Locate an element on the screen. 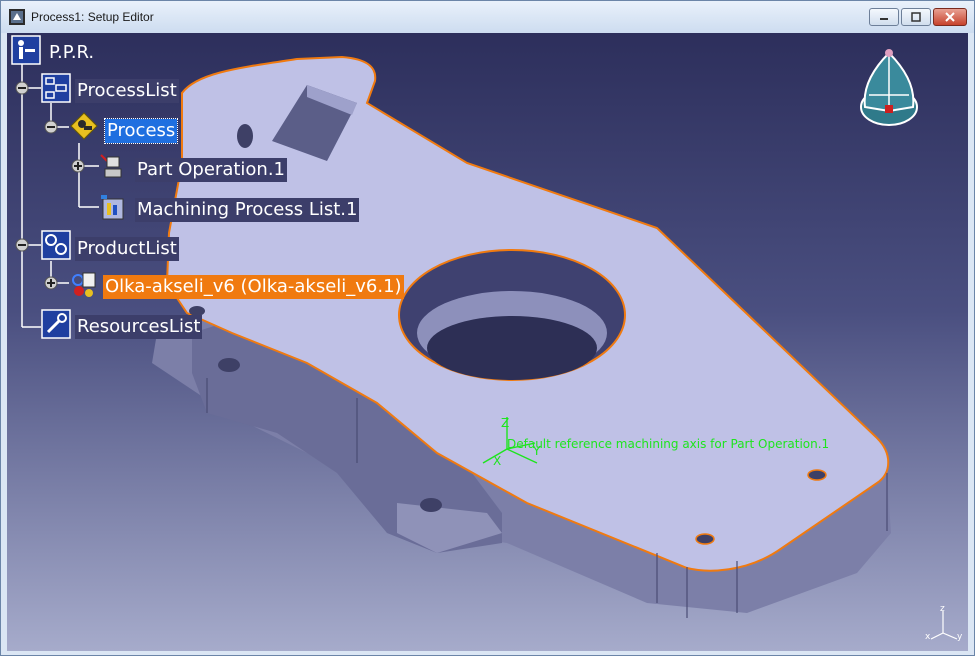 The image size is (975, 656). ppr-icon is located at coordinates (26, 50).